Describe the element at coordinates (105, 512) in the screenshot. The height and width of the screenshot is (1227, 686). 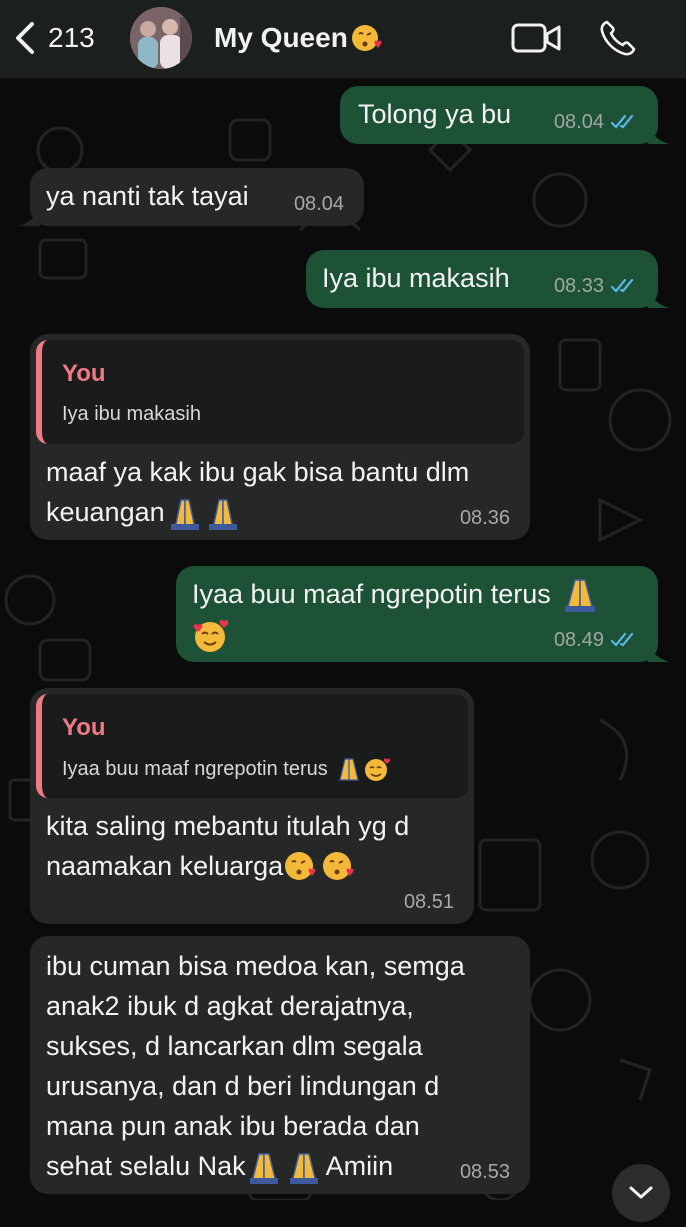
I see `message-text-line: keuangan` at that location.